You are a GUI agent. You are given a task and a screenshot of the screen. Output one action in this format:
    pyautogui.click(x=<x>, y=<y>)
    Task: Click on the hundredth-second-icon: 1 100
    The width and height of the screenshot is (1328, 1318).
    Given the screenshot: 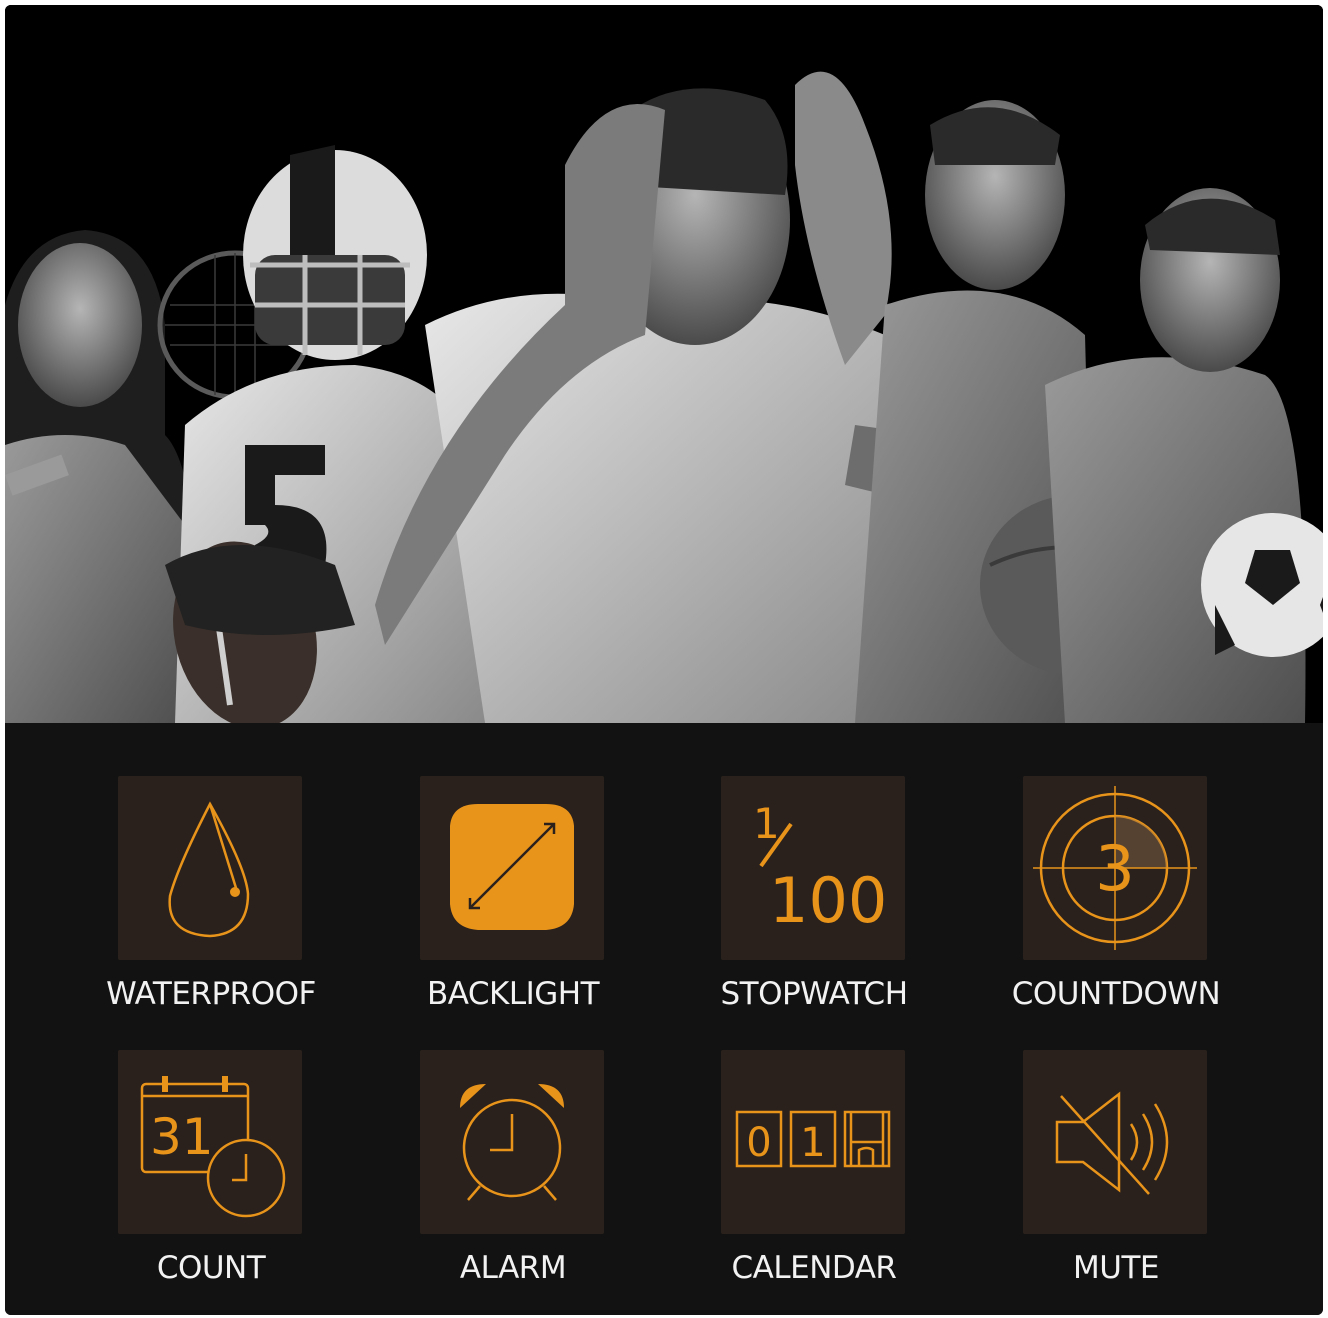 What is the action you would take?
    pyautogui.click(x=820, y=868)
    